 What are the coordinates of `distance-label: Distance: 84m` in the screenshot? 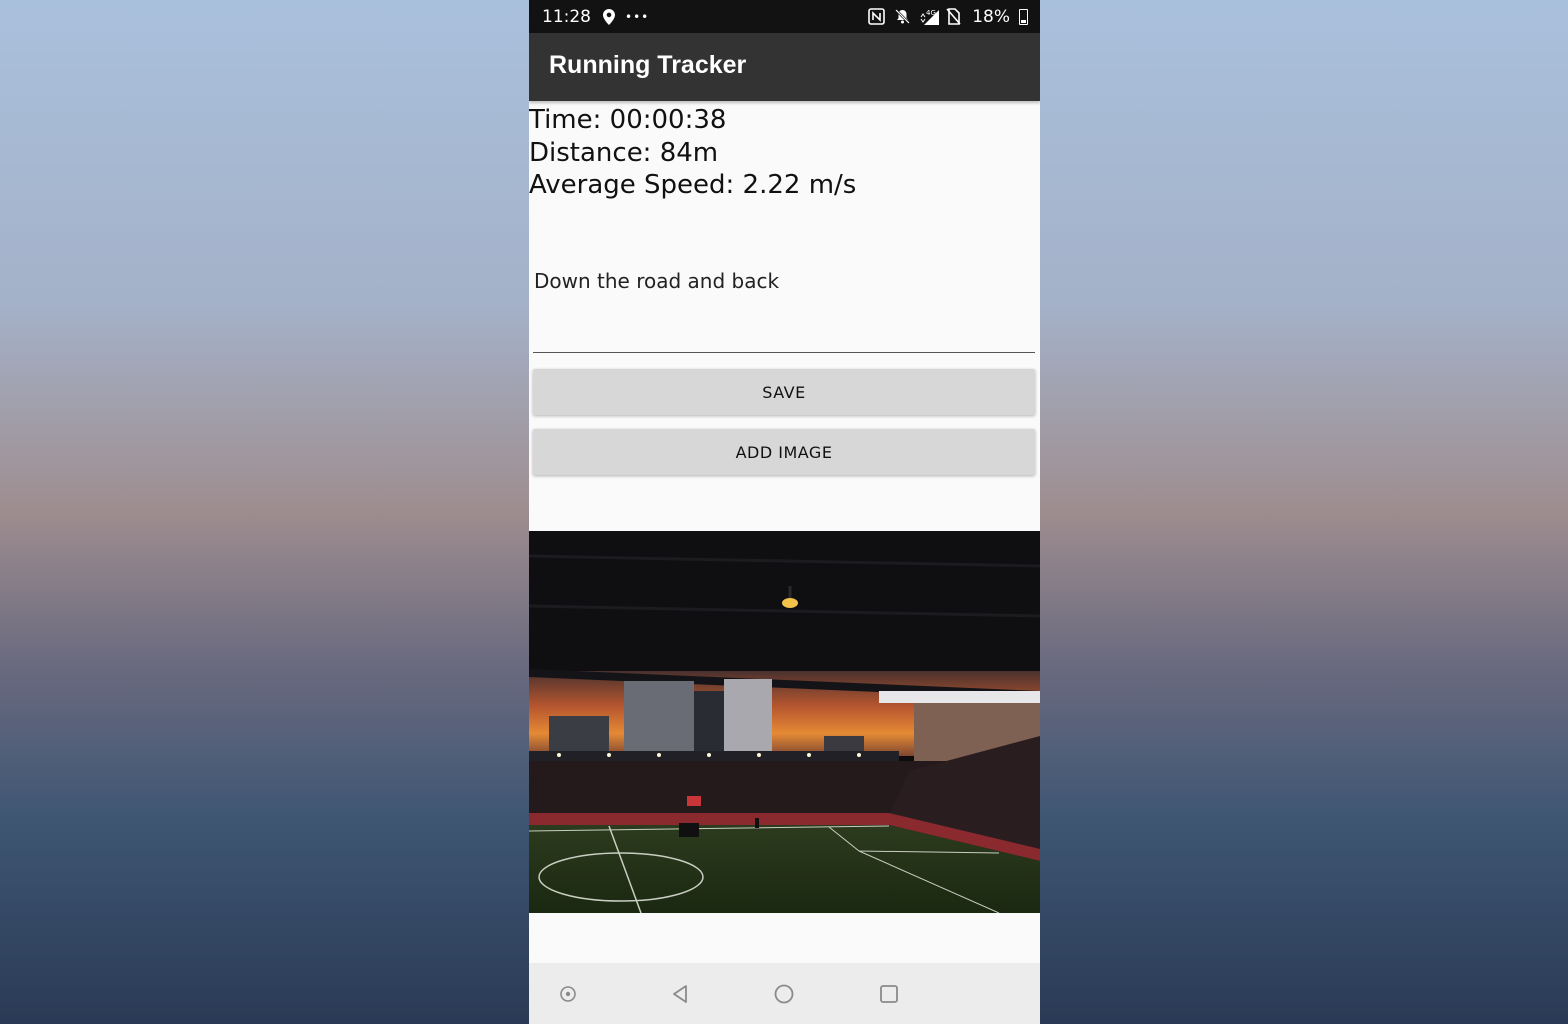 It's located at (624, 153).